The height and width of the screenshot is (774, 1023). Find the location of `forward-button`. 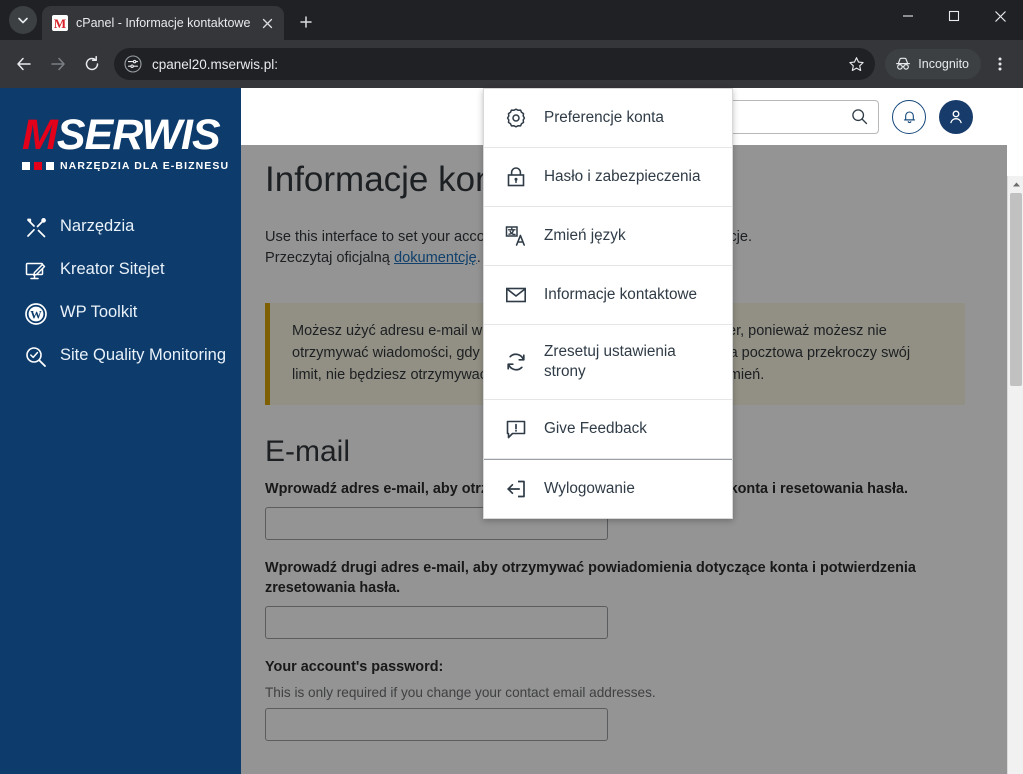

forward-button is located at coordinates (58, 64).